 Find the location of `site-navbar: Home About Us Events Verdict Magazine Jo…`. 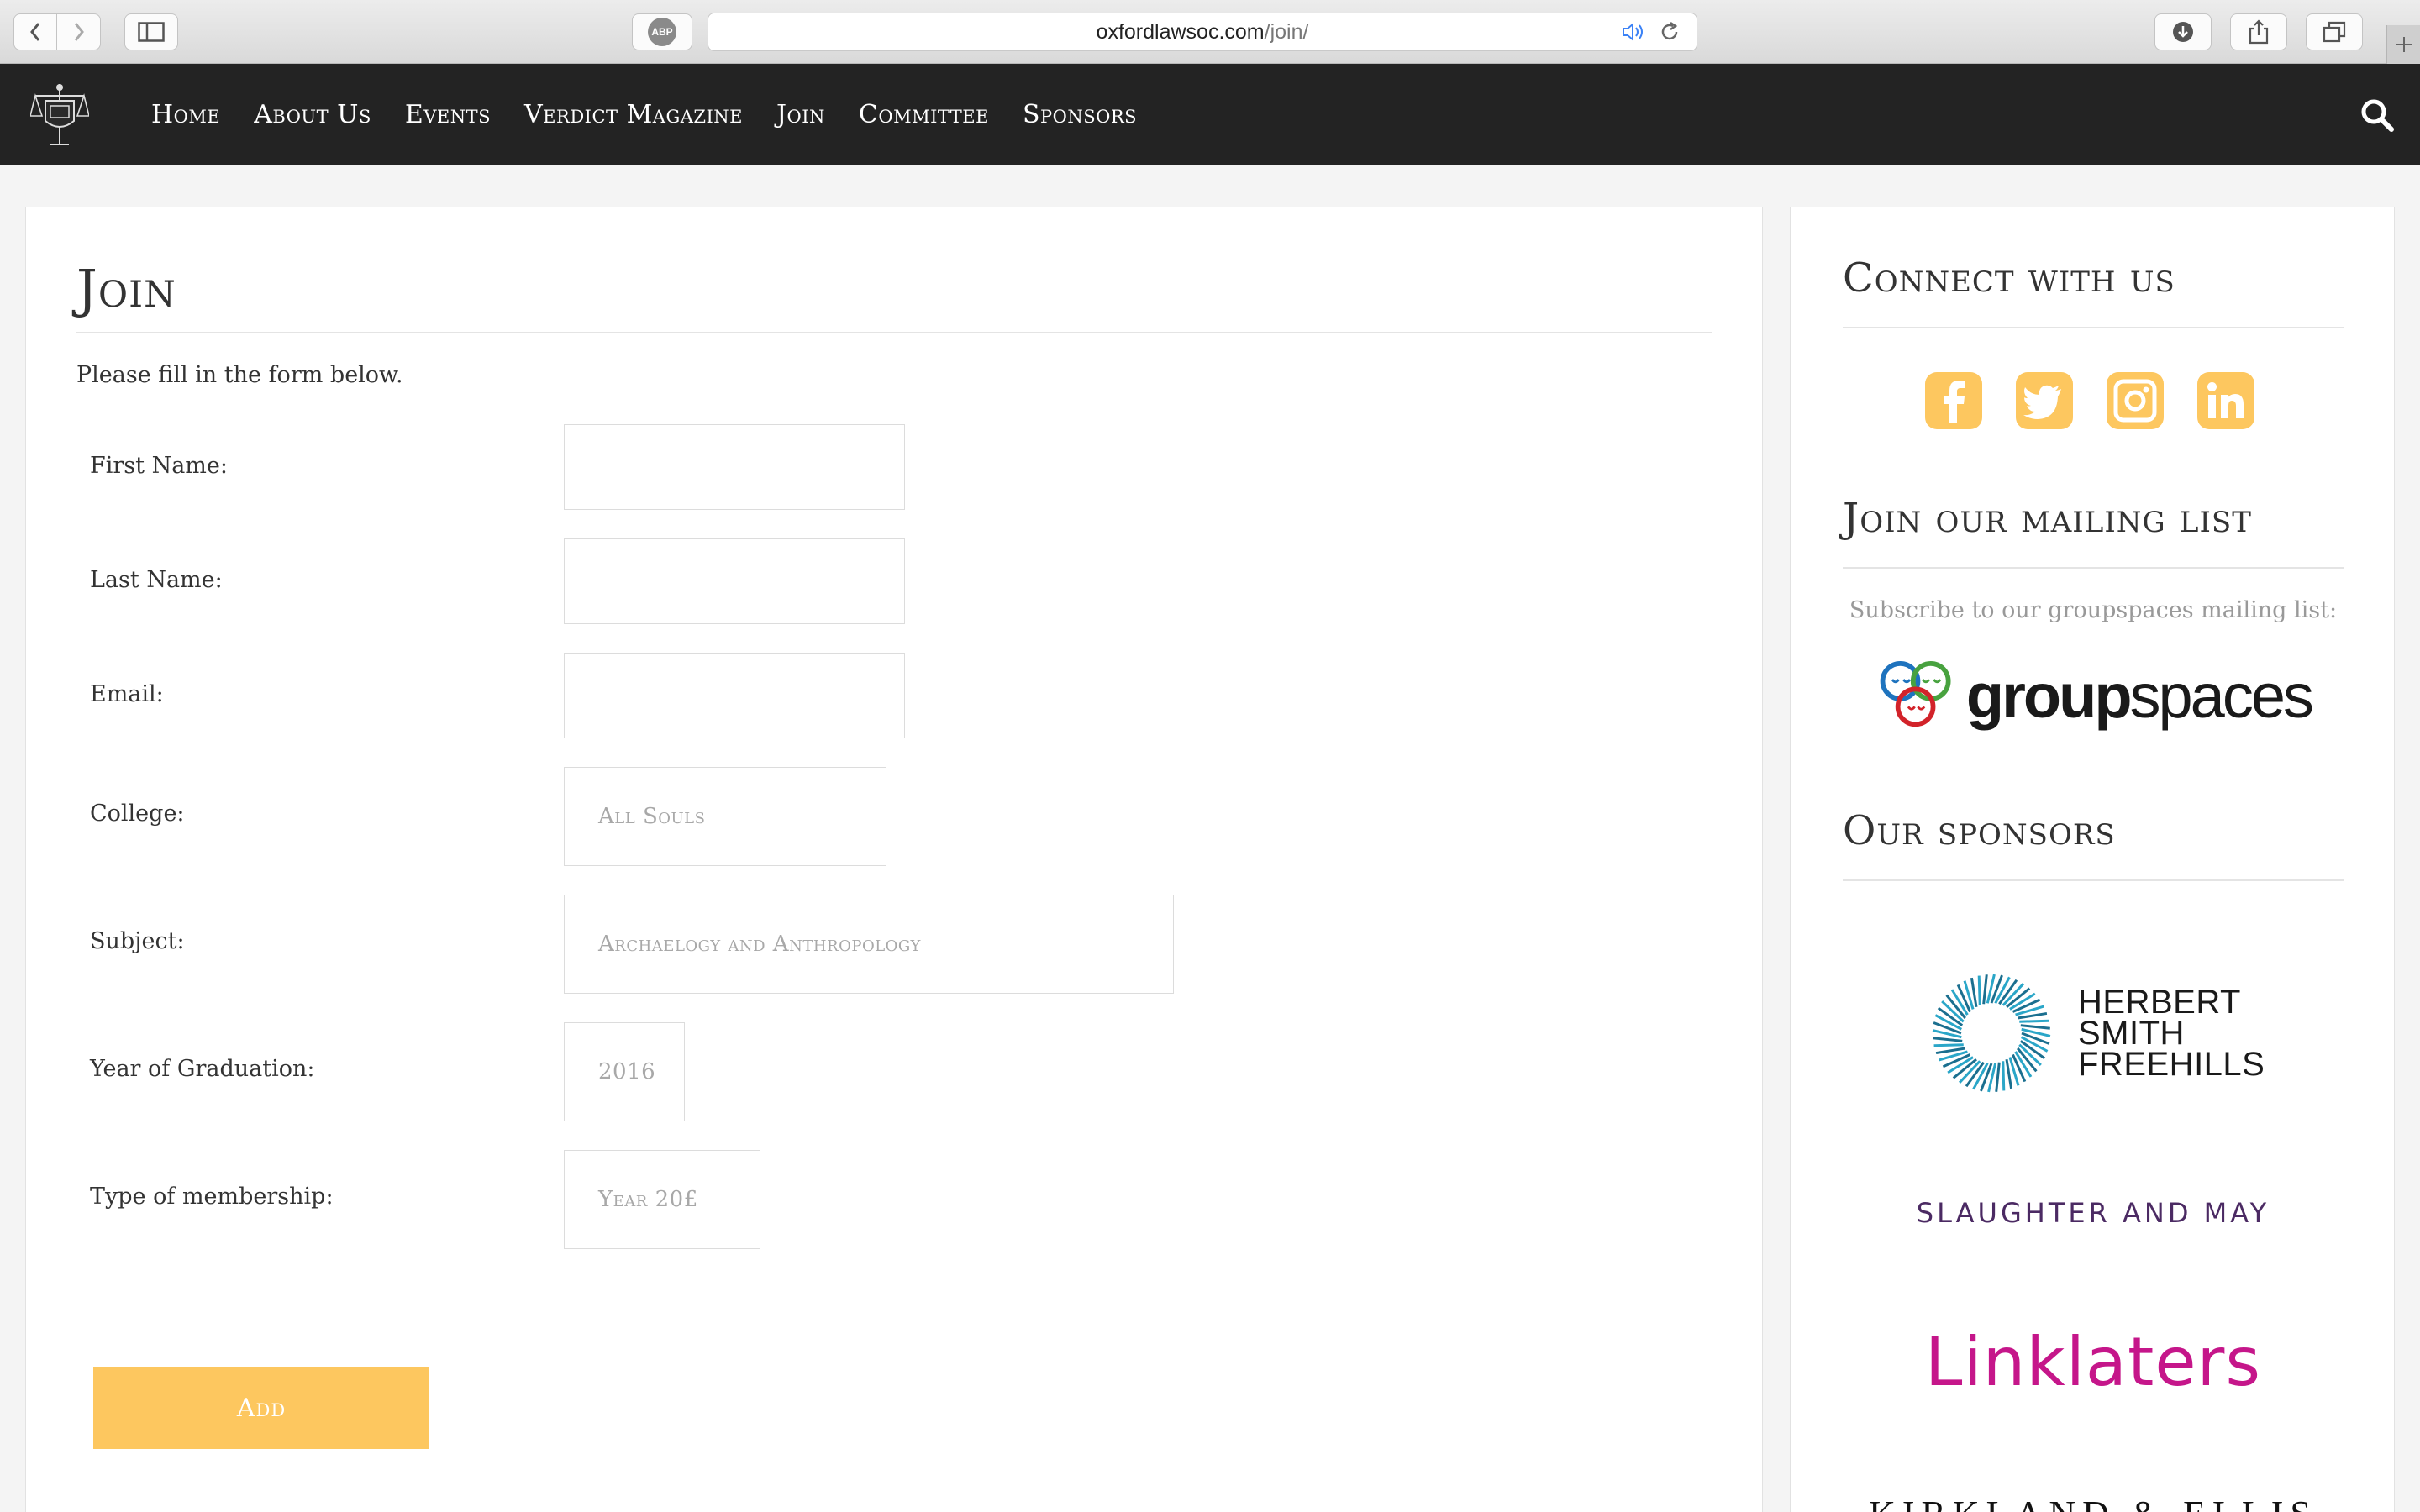

site-navbar: Home About Us Events Verdict Magazine Jo… is located at coordinates (1210, 114).